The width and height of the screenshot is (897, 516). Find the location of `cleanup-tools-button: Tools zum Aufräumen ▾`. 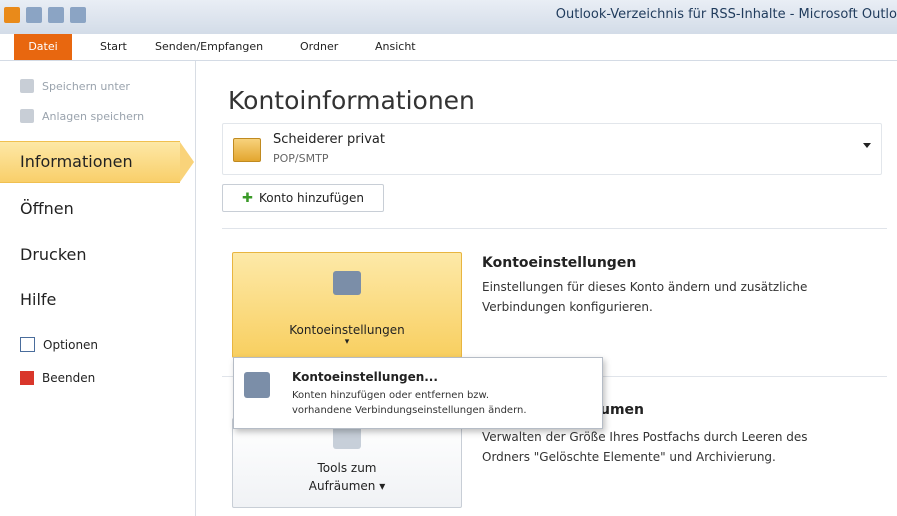

cleanup-tools-button: Tools zum Aufräumen ▾ is located at coordinates (347, 463).